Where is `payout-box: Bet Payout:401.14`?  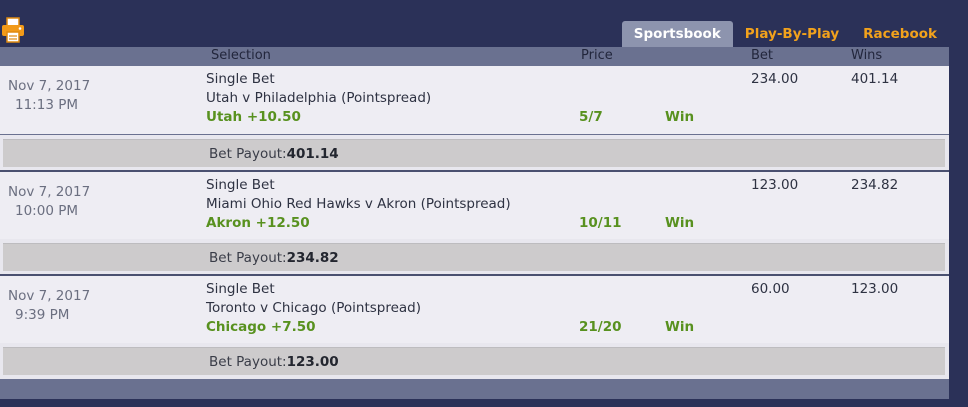
payout-box: Bet Payout:401.14 is located at coordinates (474, 153).